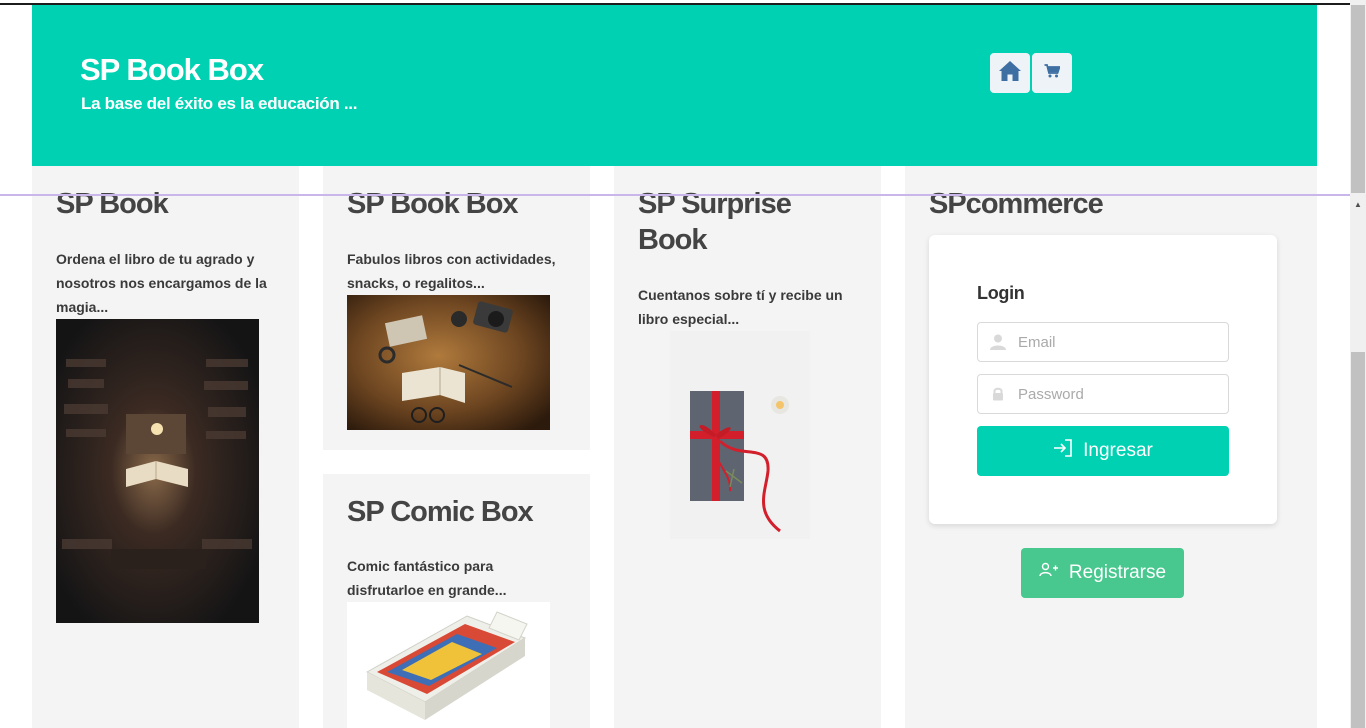 Image resolution: width=1366 pixels, height=728 pixels. Describe the element at coordinates (998, 394) in the screenshot. I see `lock-icon` at that location.